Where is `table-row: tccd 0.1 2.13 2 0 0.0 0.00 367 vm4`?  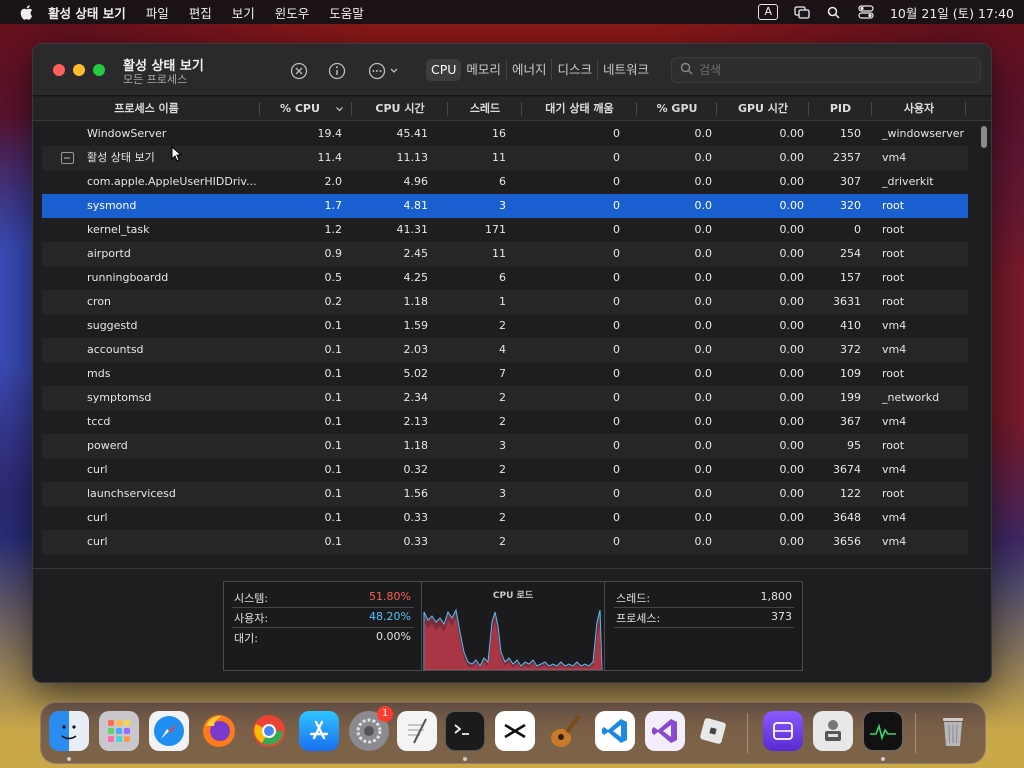
table-row: tccd 0.1 2.13 2 0 0.0 0.00 367 vm4 is located at coordinates (505, 422).